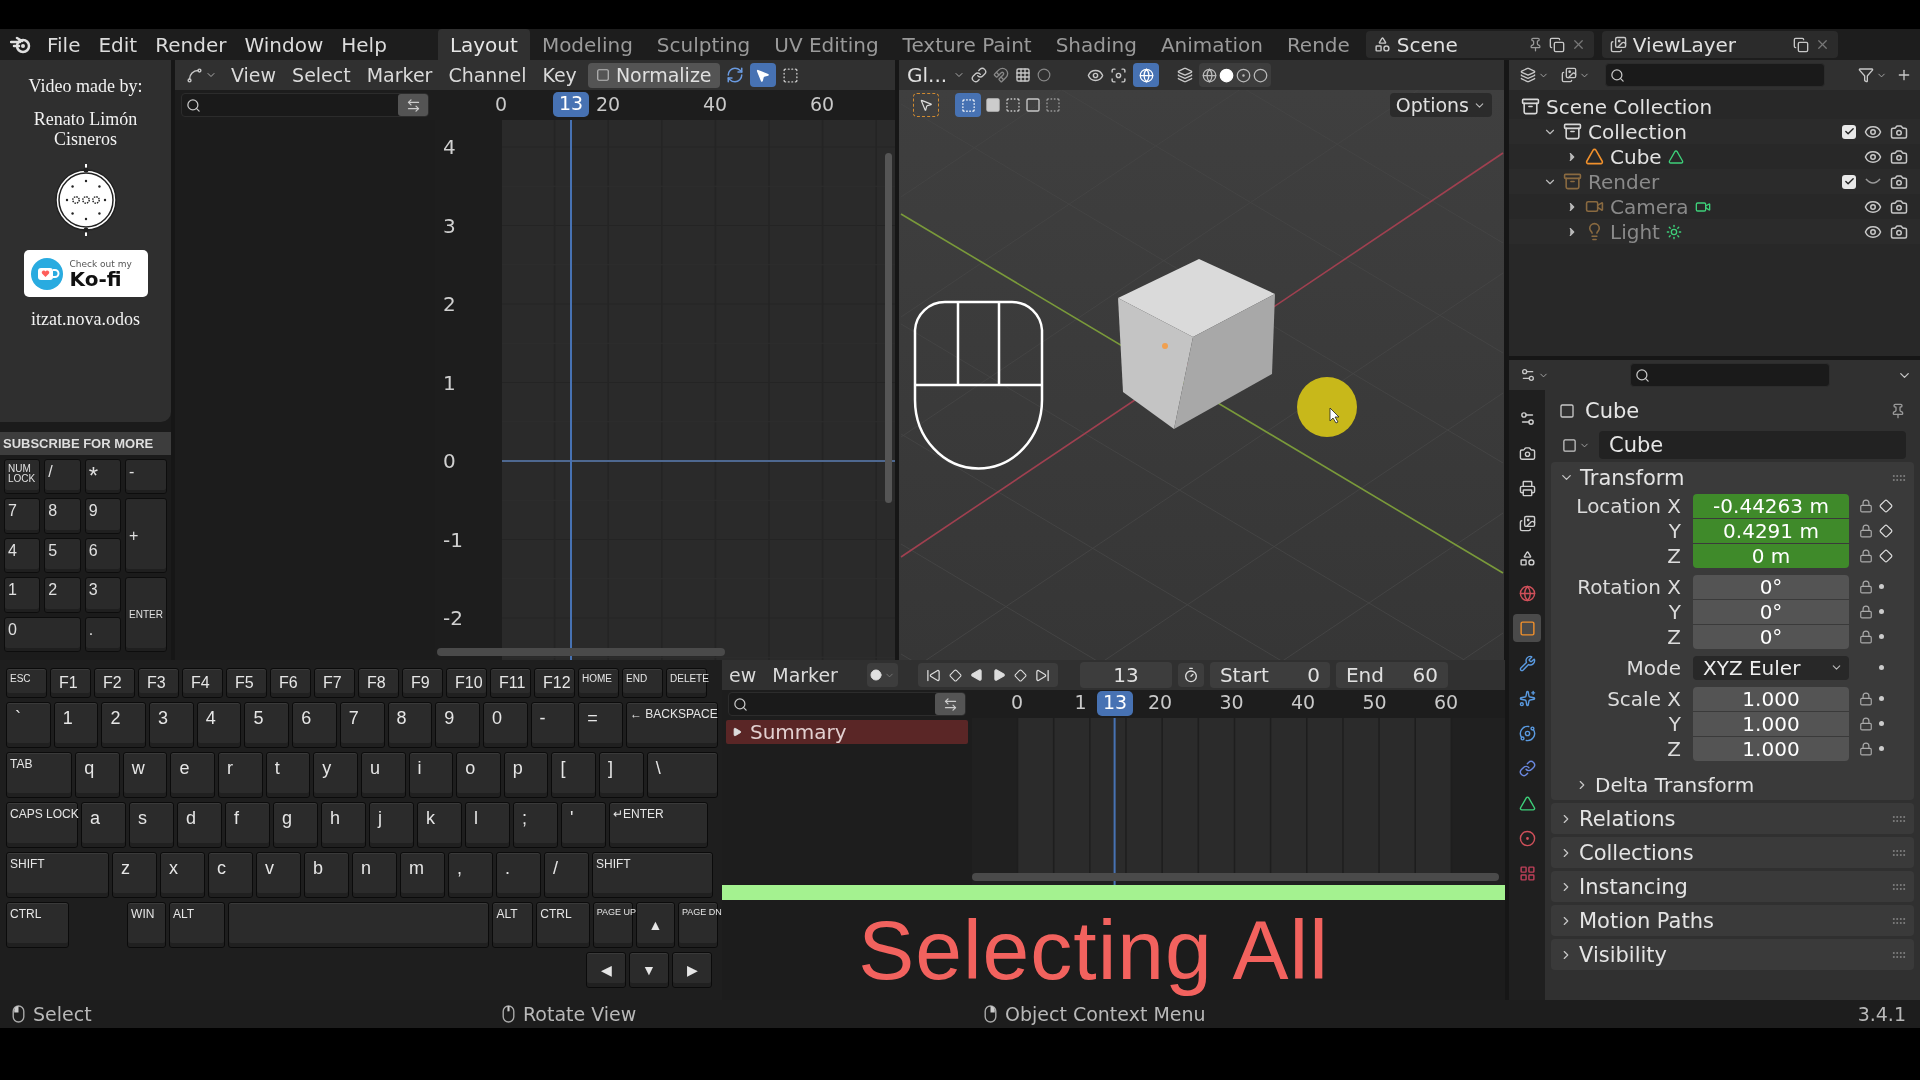 Image resolution: width=1920 pixels, height=1080 pixels. Describe the element at coordinates (1318, 44) in the screenshot. I see `workspace-tab: Rende` at that location.